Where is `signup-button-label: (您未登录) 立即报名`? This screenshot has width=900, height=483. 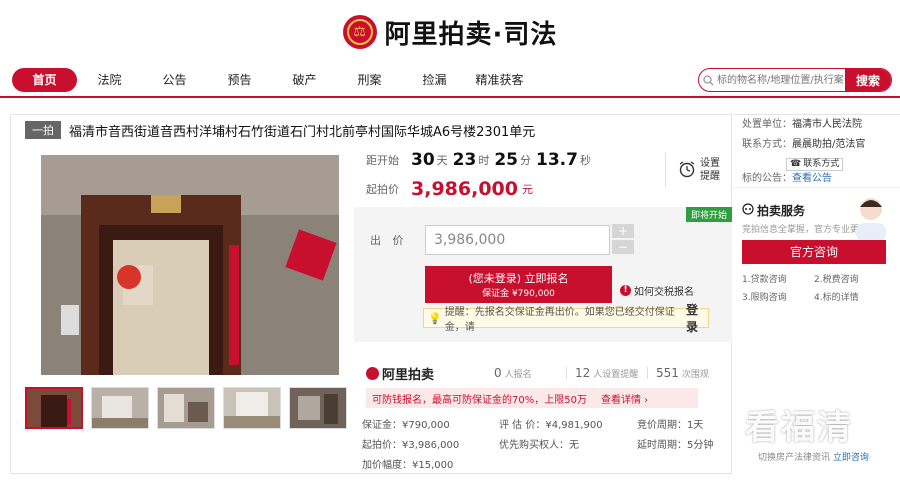 signup-button-label: (您未登录) 立即报名 is located at coordinates (518, 278).